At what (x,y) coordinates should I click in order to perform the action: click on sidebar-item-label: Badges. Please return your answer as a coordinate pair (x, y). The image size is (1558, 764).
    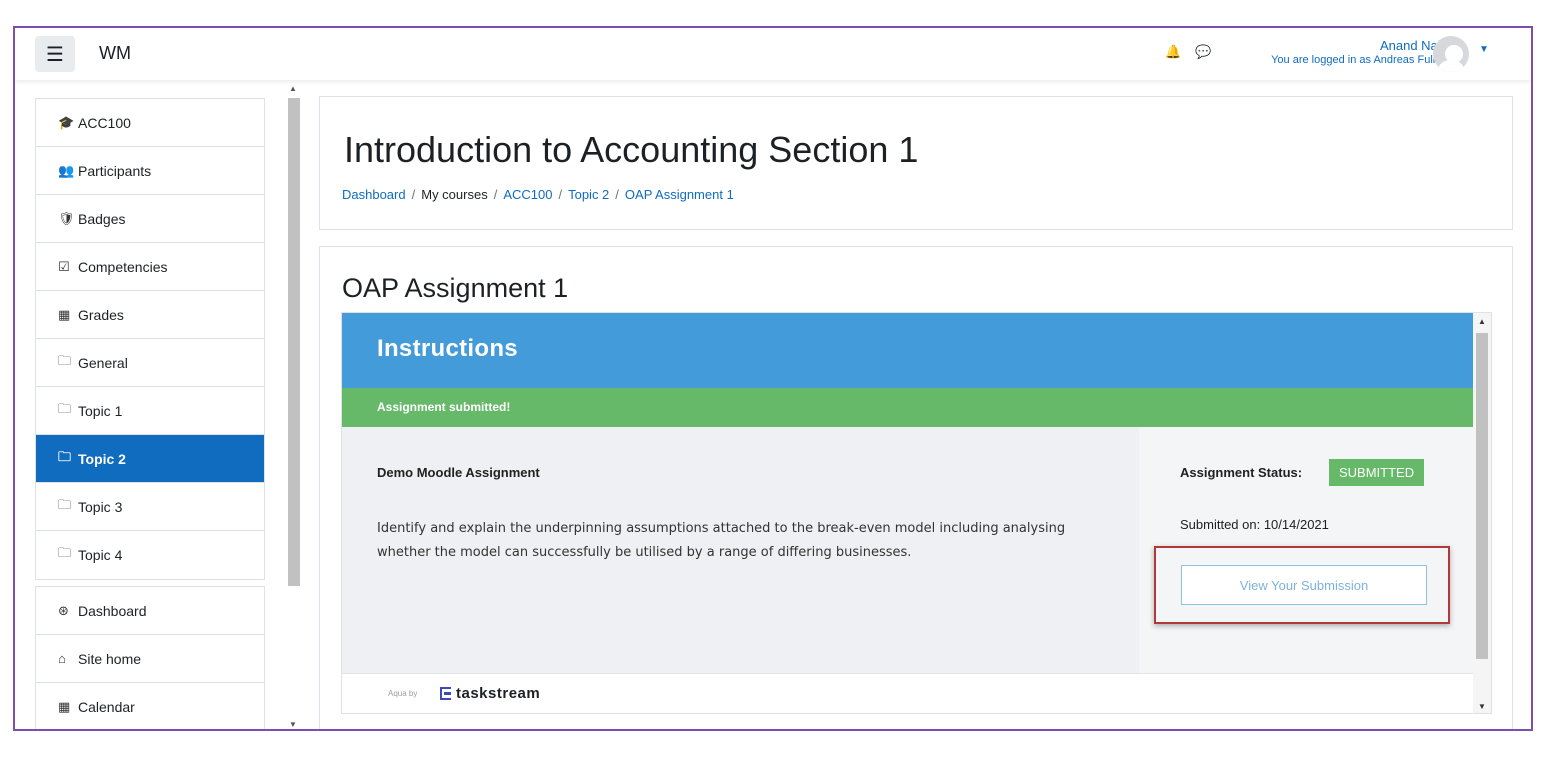
    Looking at the image, I should click on (102, 218).